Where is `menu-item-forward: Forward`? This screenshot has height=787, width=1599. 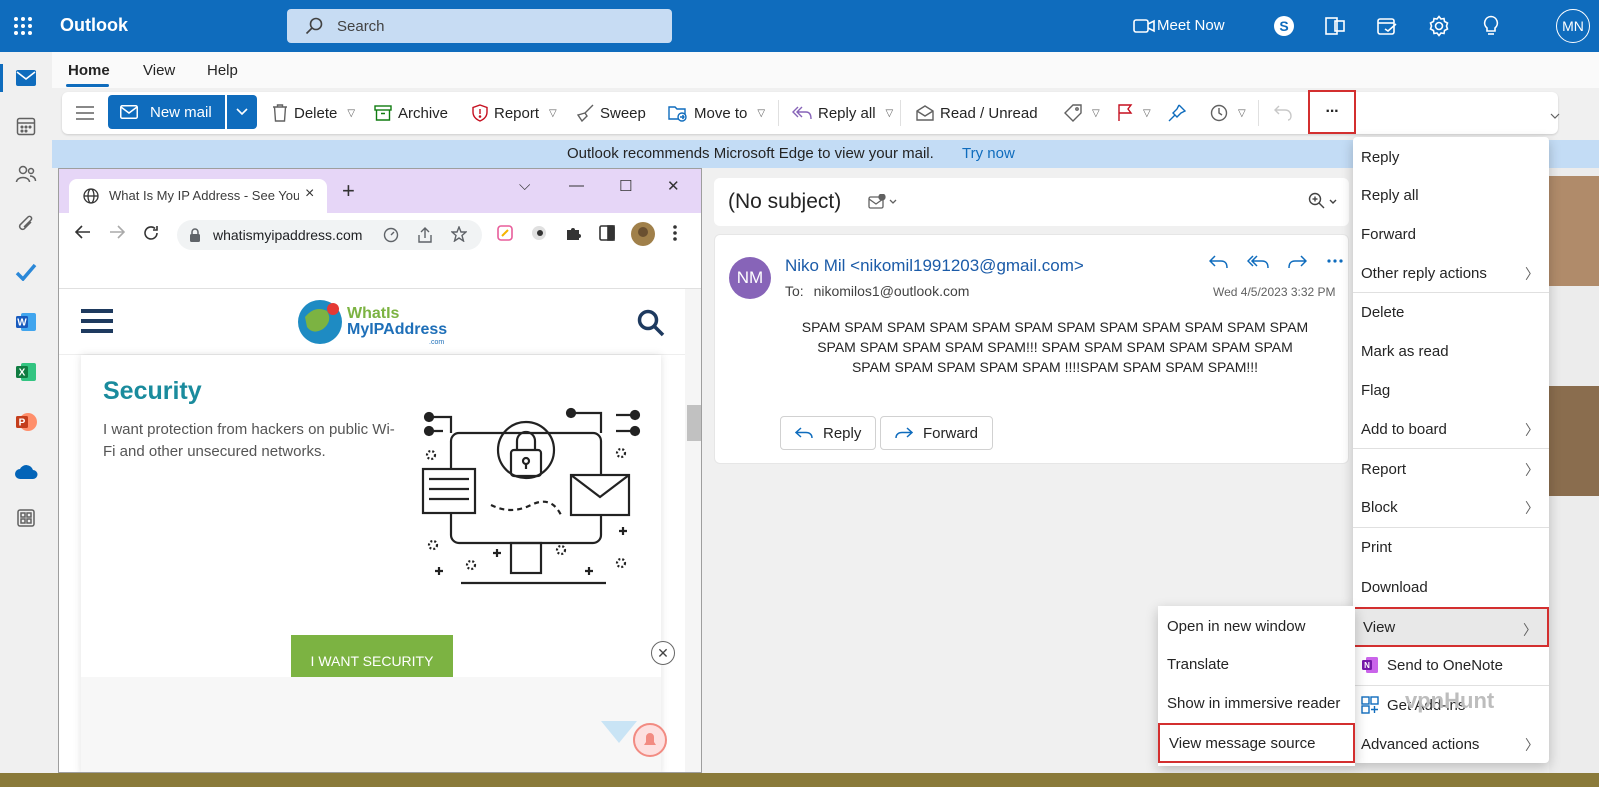 menu-item-forward: Forward is located at coordinates (1451, 234).